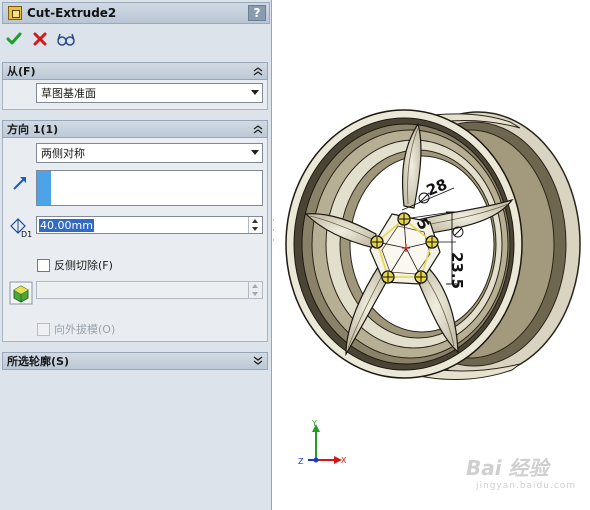  I want to click on flip-side-checkbox: 反侧切除(F), so click(75, 265).